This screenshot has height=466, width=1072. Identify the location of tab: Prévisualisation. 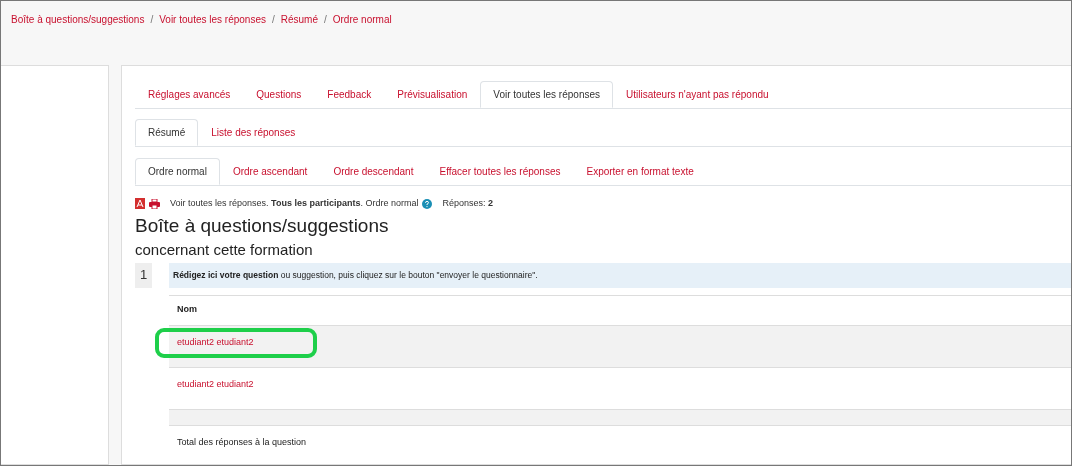
(432, 94).